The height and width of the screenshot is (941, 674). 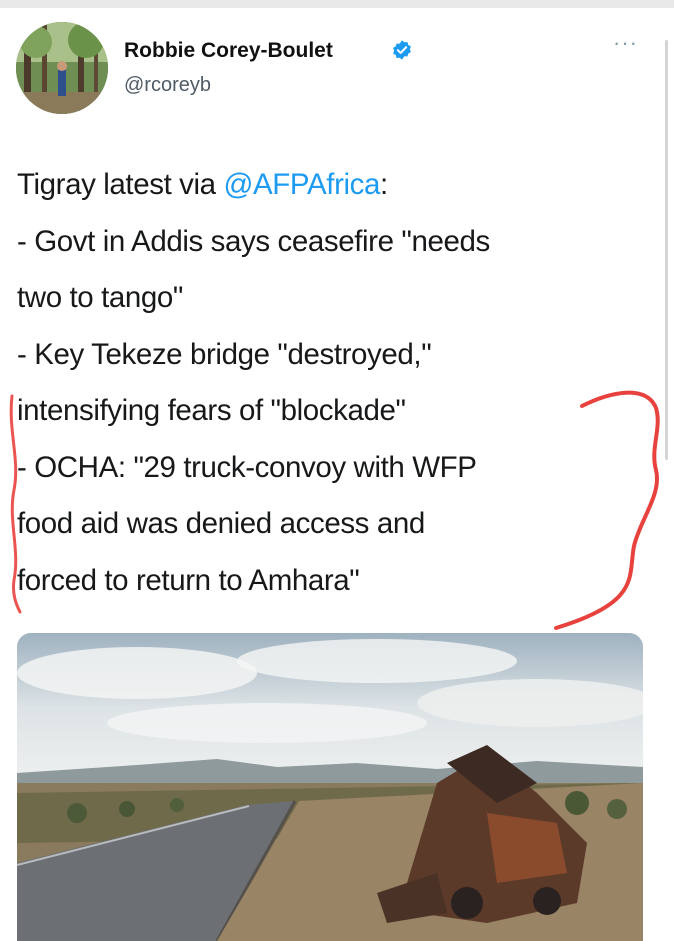 I want to click on text-line: food aid was denied access and, so click(x=221, y=523).